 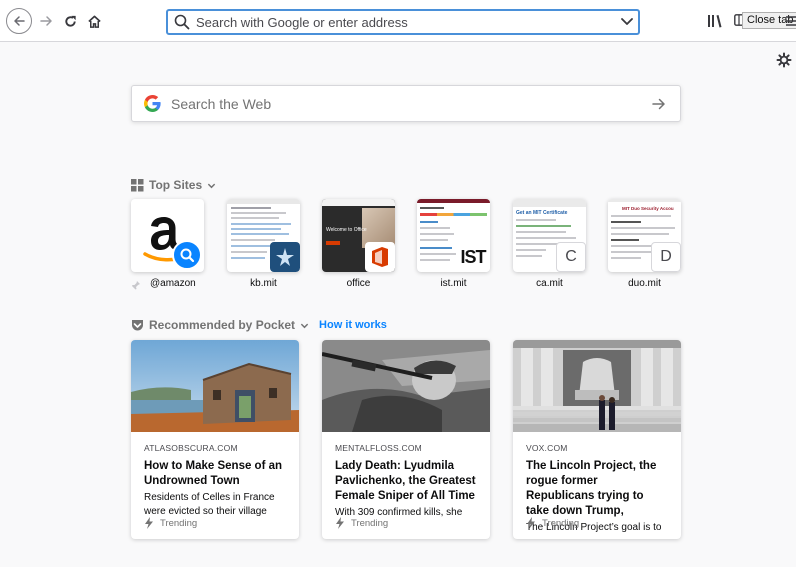 I want to click on top-site-label: ca.mit, so click(x=549, y=283).